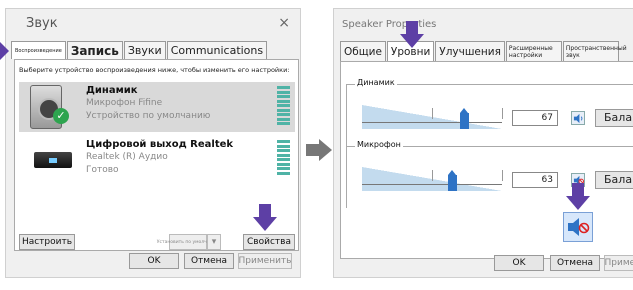 The height and width of the screenshot is (290, 633). I want to click on set-default-button: Установить по умолчанию, so click(188, 242).